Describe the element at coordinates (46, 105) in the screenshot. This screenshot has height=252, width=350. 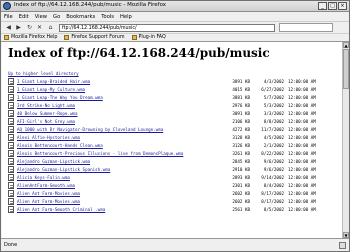
I see `file-link: 3rd Strike-No Light.wma` at that location.